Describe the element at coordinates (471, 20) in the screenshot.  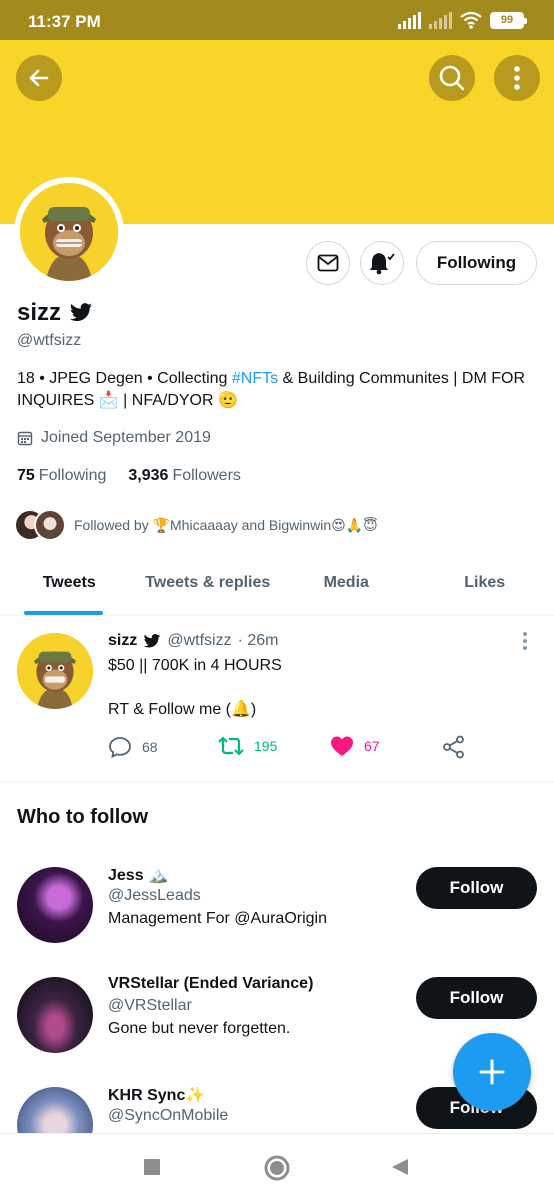
I see `wifi-icon` at that location.